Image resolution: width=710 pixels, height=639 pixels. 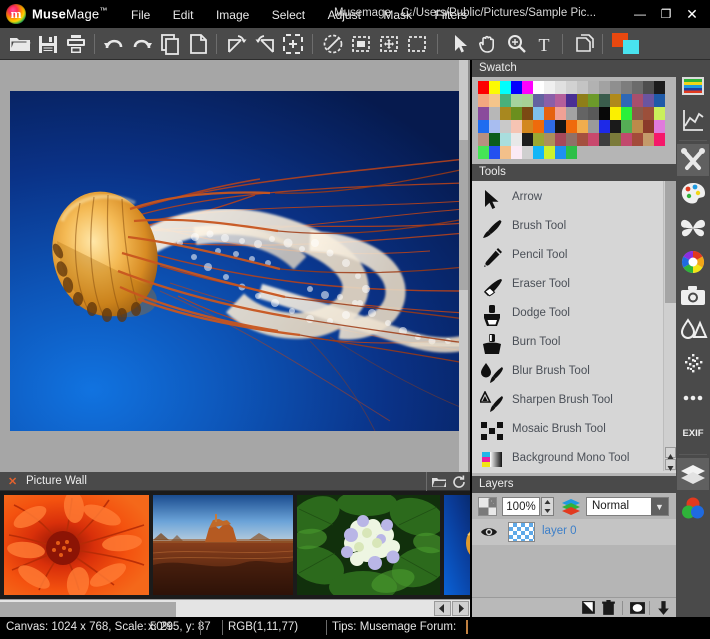 What do you see at coordinates (460, 44) in the screenshot?
I see `arrow-tool-button` at bounding box center [460, 44].